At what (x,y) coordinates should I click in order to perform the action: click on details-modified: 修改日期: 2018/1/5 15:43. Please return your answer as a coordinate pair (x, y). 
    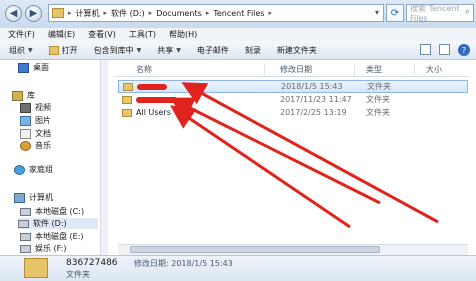
    Looking at the image, I should click on (183, 263).